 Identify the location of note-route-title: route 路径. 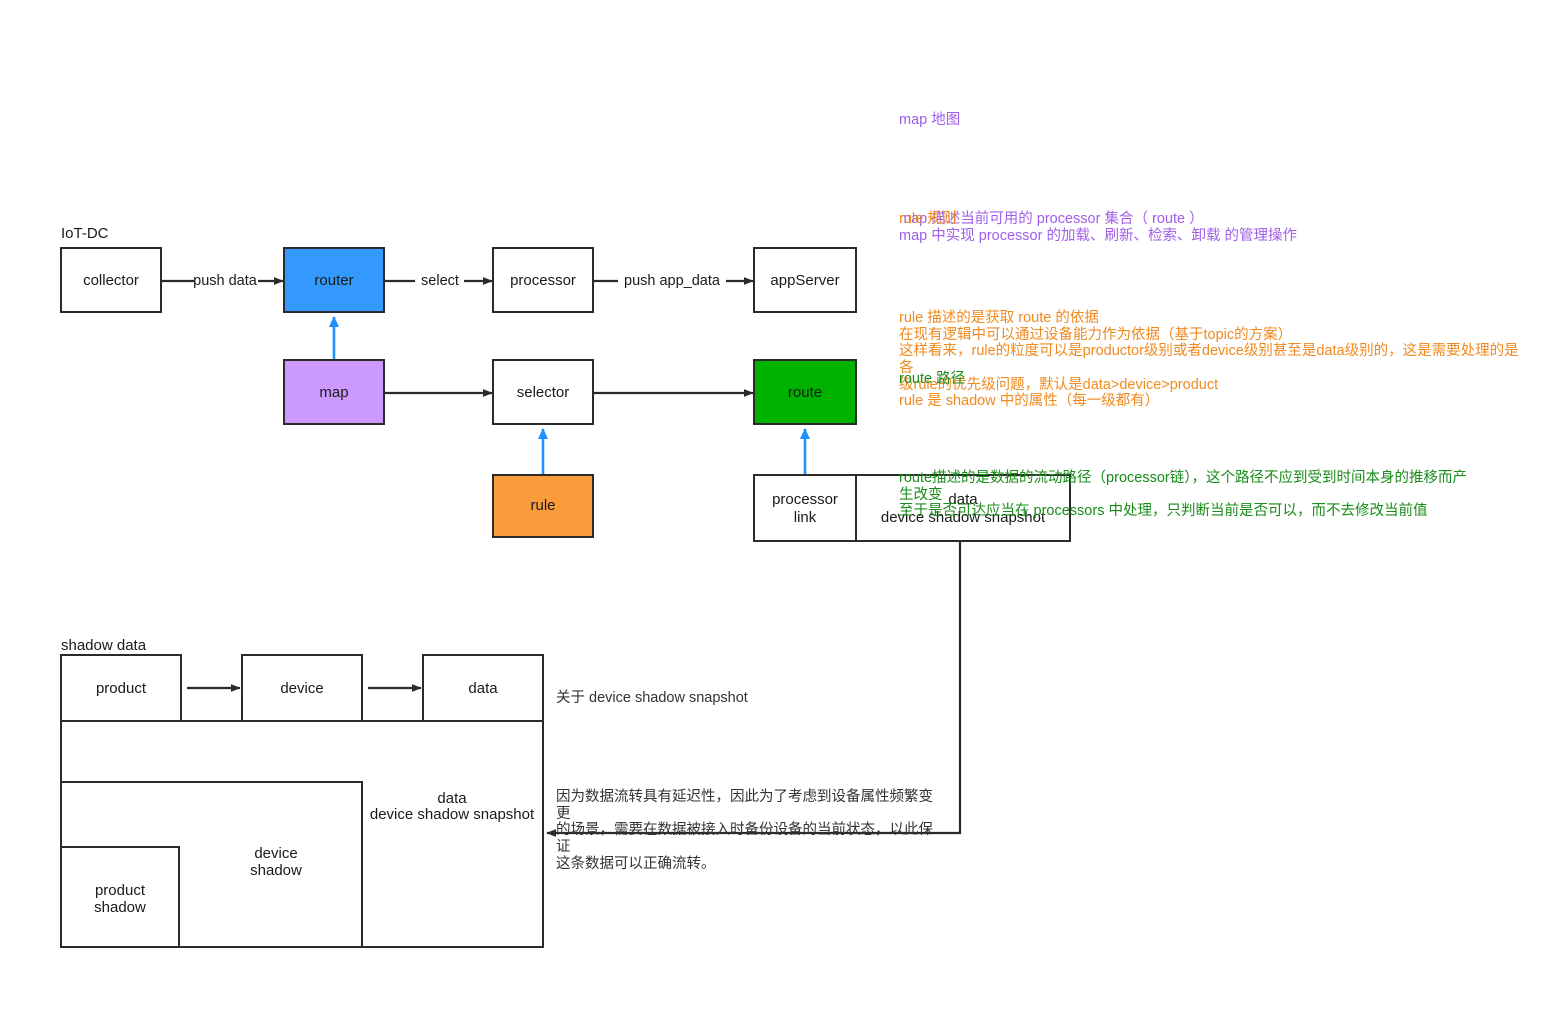
(932, 379).